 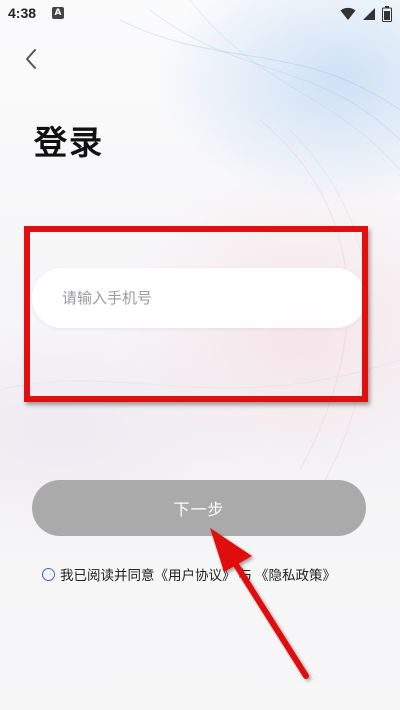 I want to click on agreement-row: 我已阅读并同意 《用户协议》 与 《隐私政策》, so click(x=189, y=574).